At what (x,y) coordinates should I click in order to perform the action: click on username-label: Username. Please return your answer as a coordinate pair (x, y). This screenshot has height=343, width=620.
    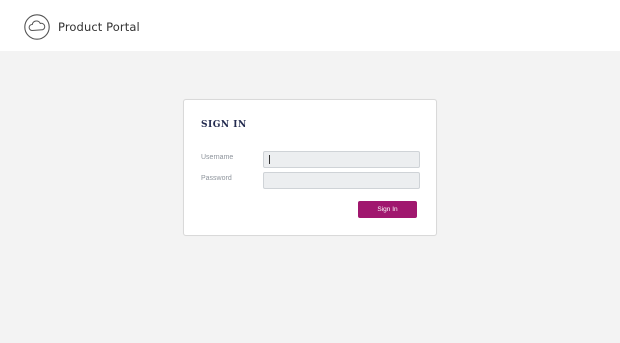
    Looking at the image, I should click on (217, 157).